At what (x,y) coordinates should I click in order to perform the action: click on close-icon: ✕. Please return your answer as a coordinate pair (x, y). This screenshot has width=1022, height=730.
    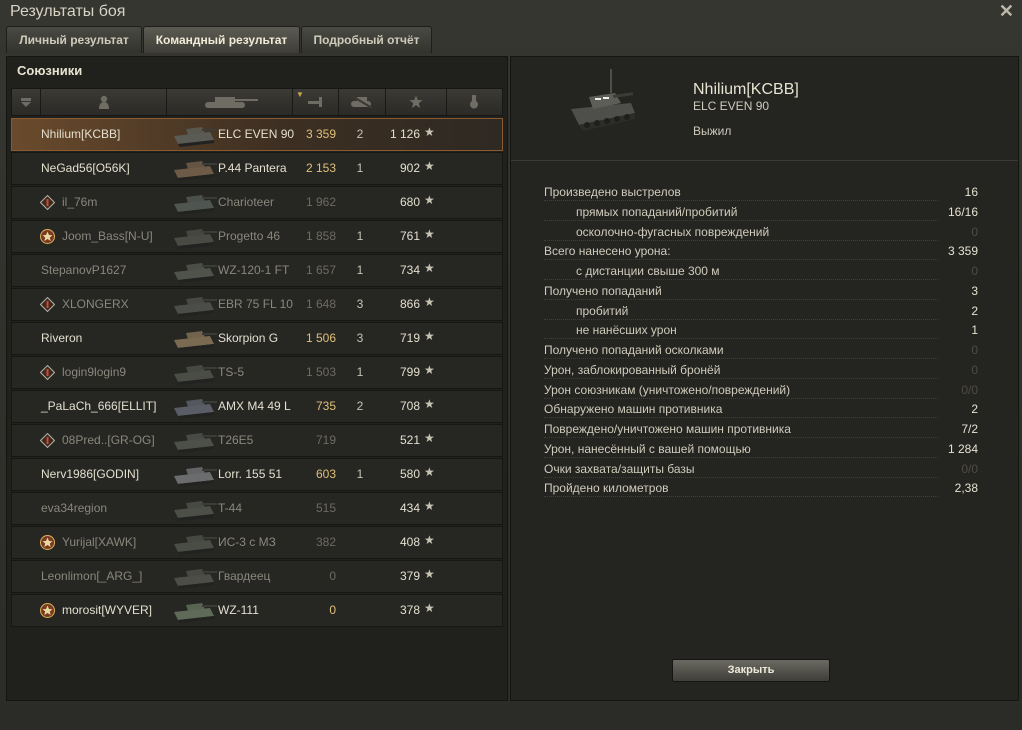
    Looking at the image, I should click on (1006, 11).